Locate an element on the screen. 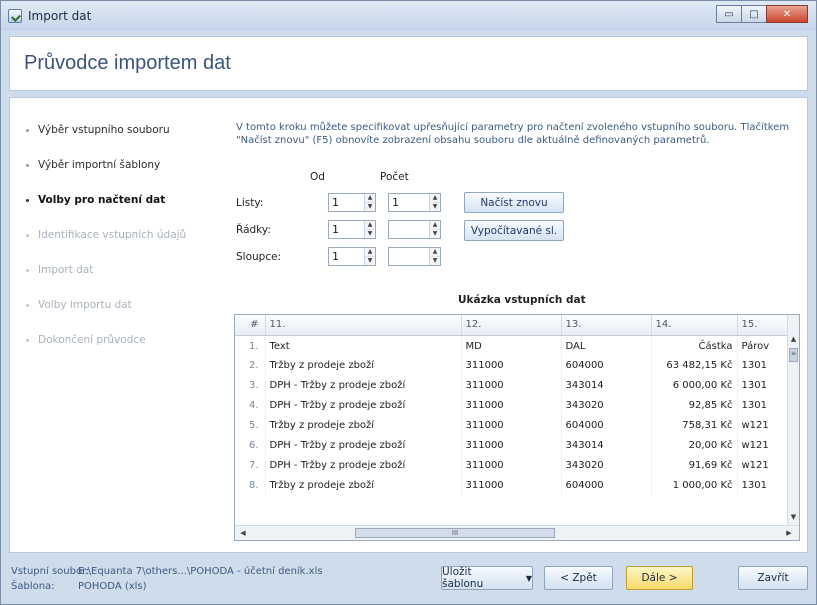  columns-count-spinner: ▲ ▼ is located at coordinates (414, 256).